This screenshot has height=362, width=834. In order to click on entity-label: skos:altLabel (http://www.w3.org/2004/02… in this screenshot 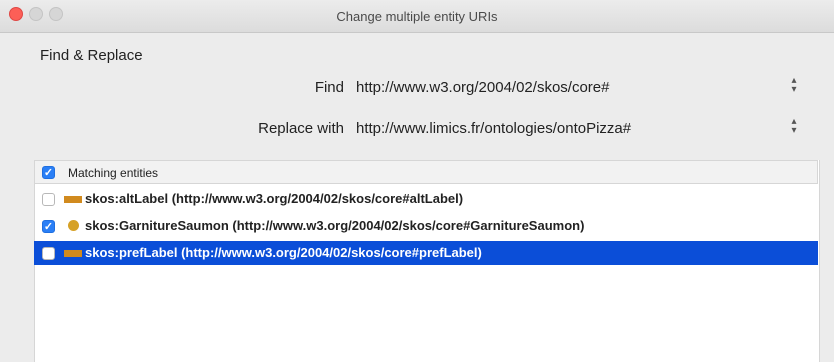, I will do `click(274, 198)`.